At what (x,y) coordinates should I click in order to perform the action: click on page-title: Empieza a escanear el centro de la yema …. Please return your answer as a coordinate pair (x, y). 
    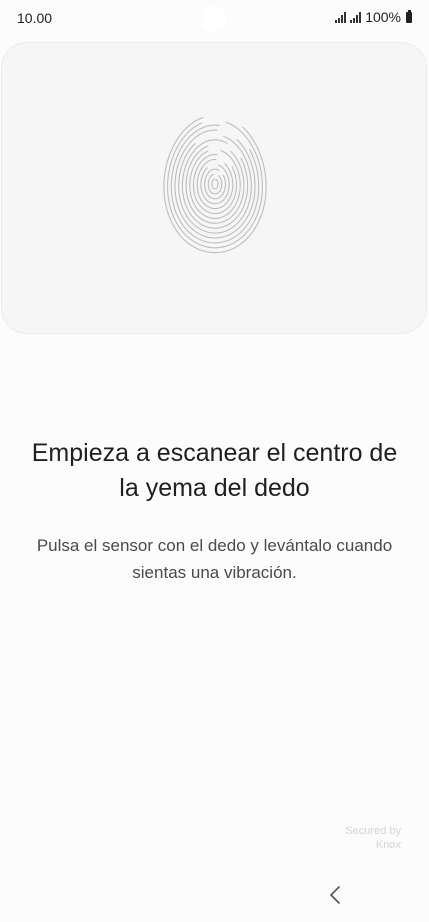
    Looking at the image, I should click on (214, 470).